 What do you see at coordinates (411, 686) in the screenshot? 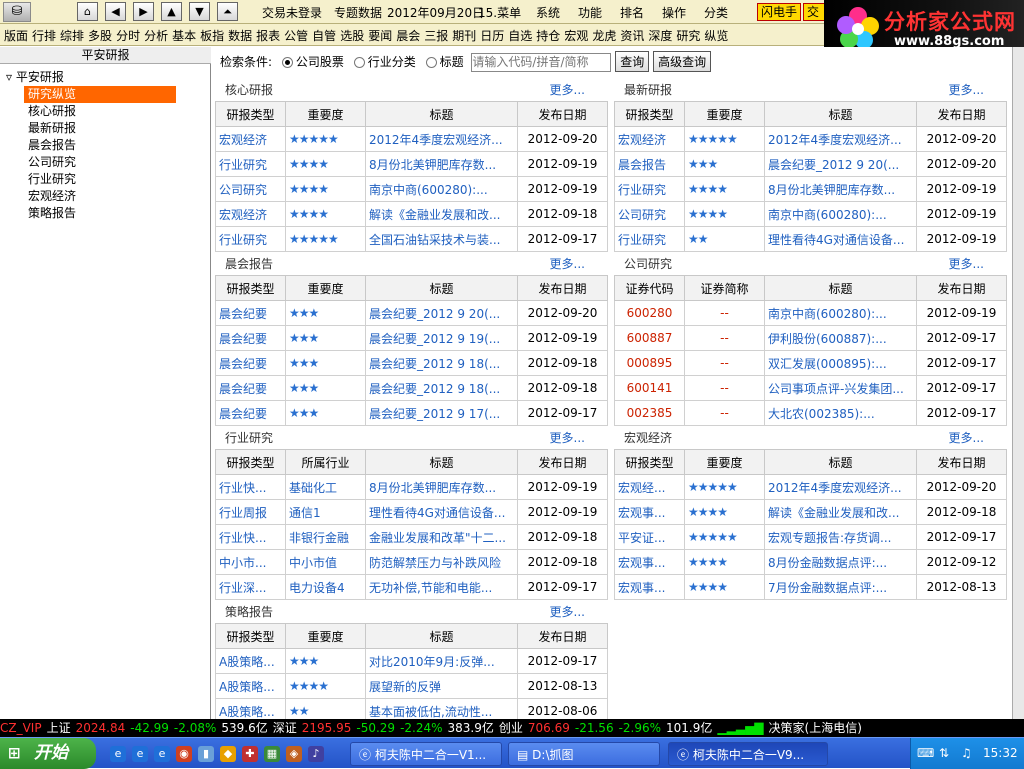
I see `table-row: A股策略... ★★★★ 展望新的反弹 2012-08-13` at bounding box center [411, 686].